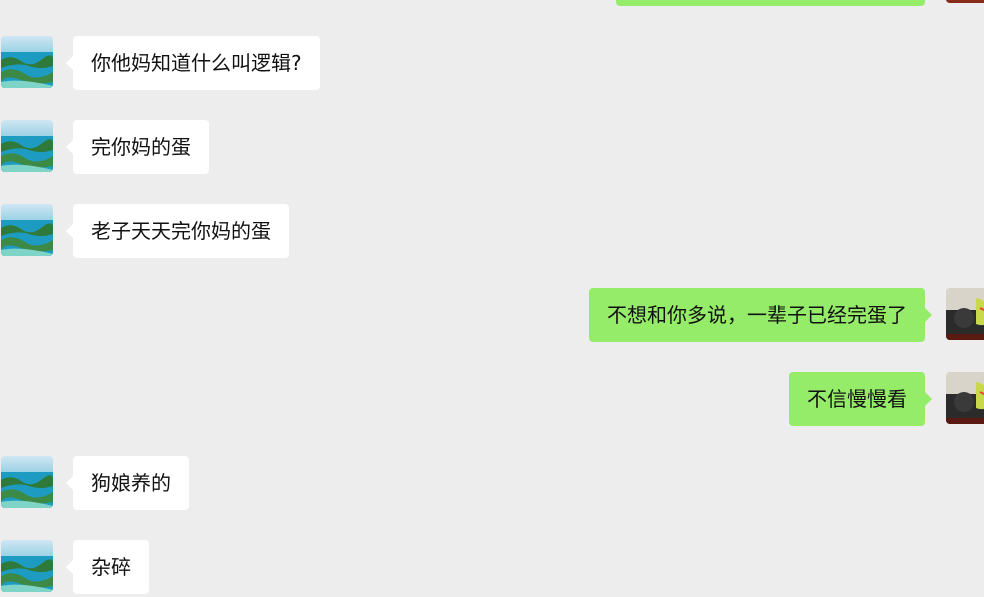 The width and height of the screenshot is (984, 597). Describe the element at coordinates (127, 483) in the screenshot. I see `message-bubble-incoming: 狗娘养的` at that location.